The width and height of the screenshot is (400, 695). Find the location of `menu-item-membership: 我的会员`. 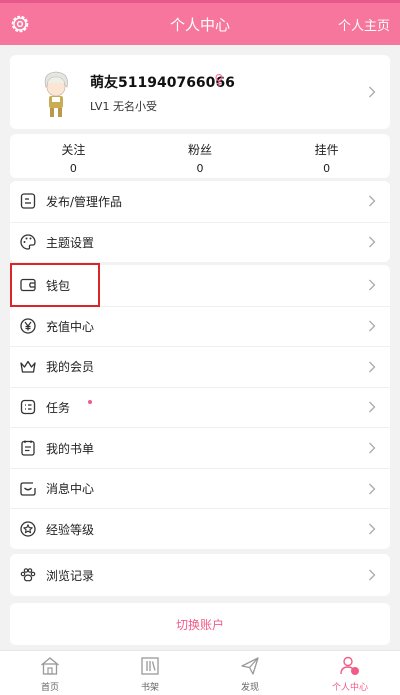

menu-item-membership: 我的会员 is located at coordinates (200, 366).